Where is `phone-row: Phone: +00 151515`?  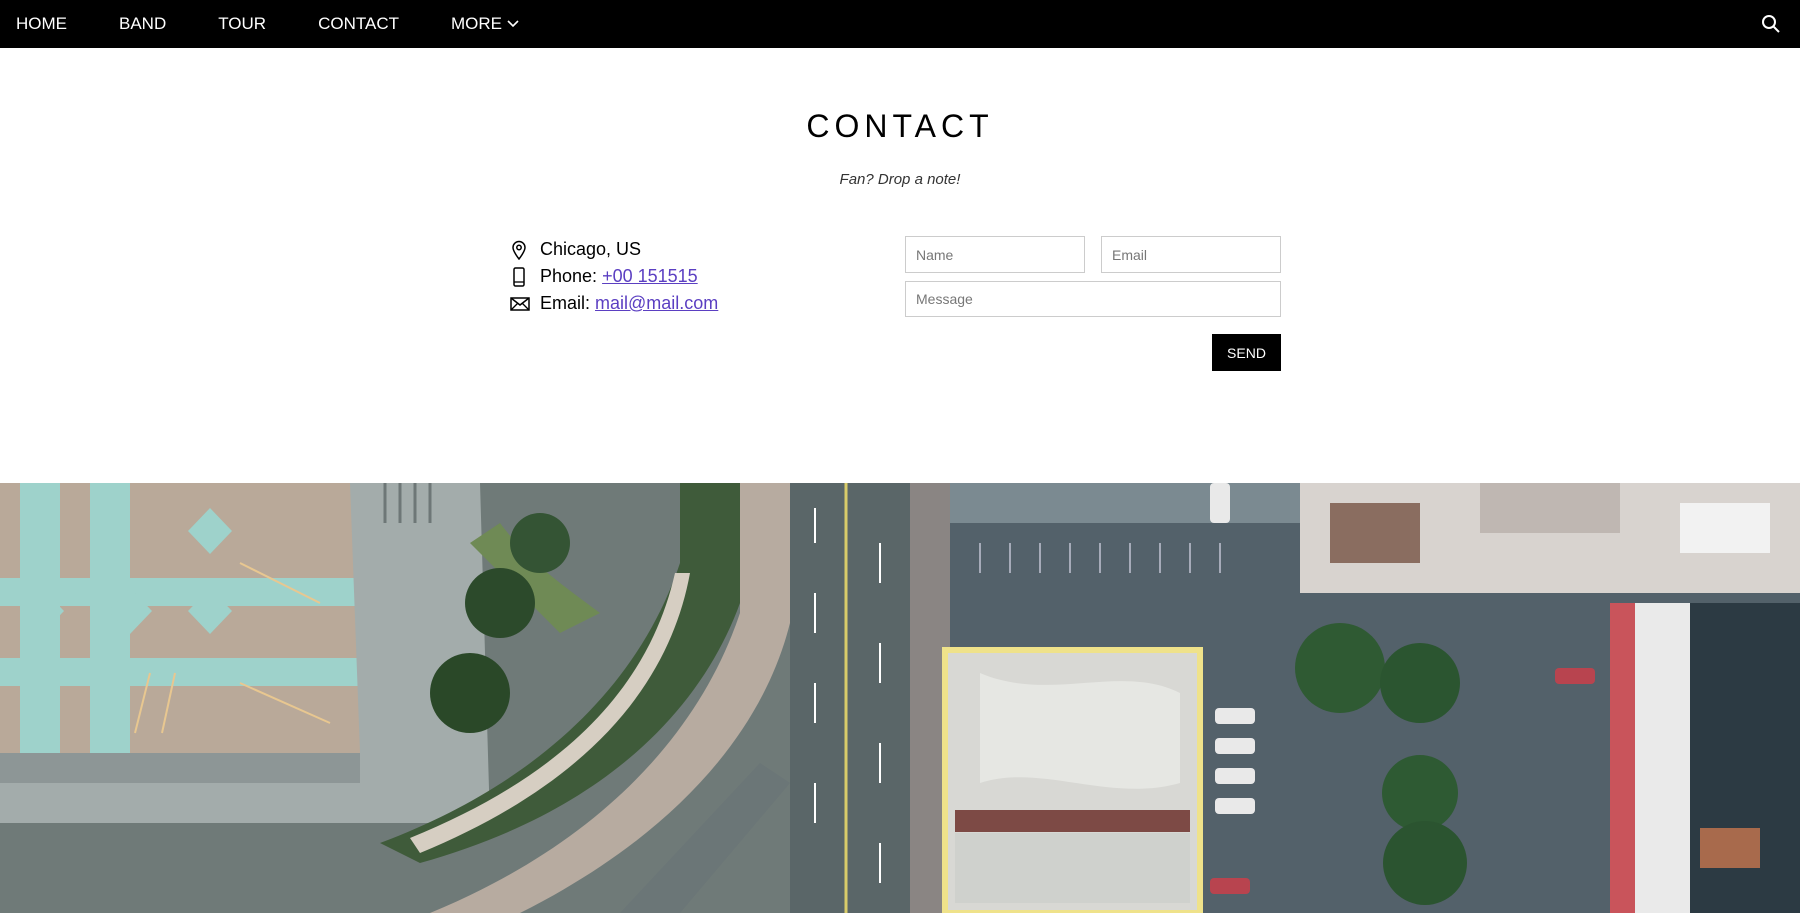
phone-row: Phone: +00 151515 is located at coordinates (614, 276).